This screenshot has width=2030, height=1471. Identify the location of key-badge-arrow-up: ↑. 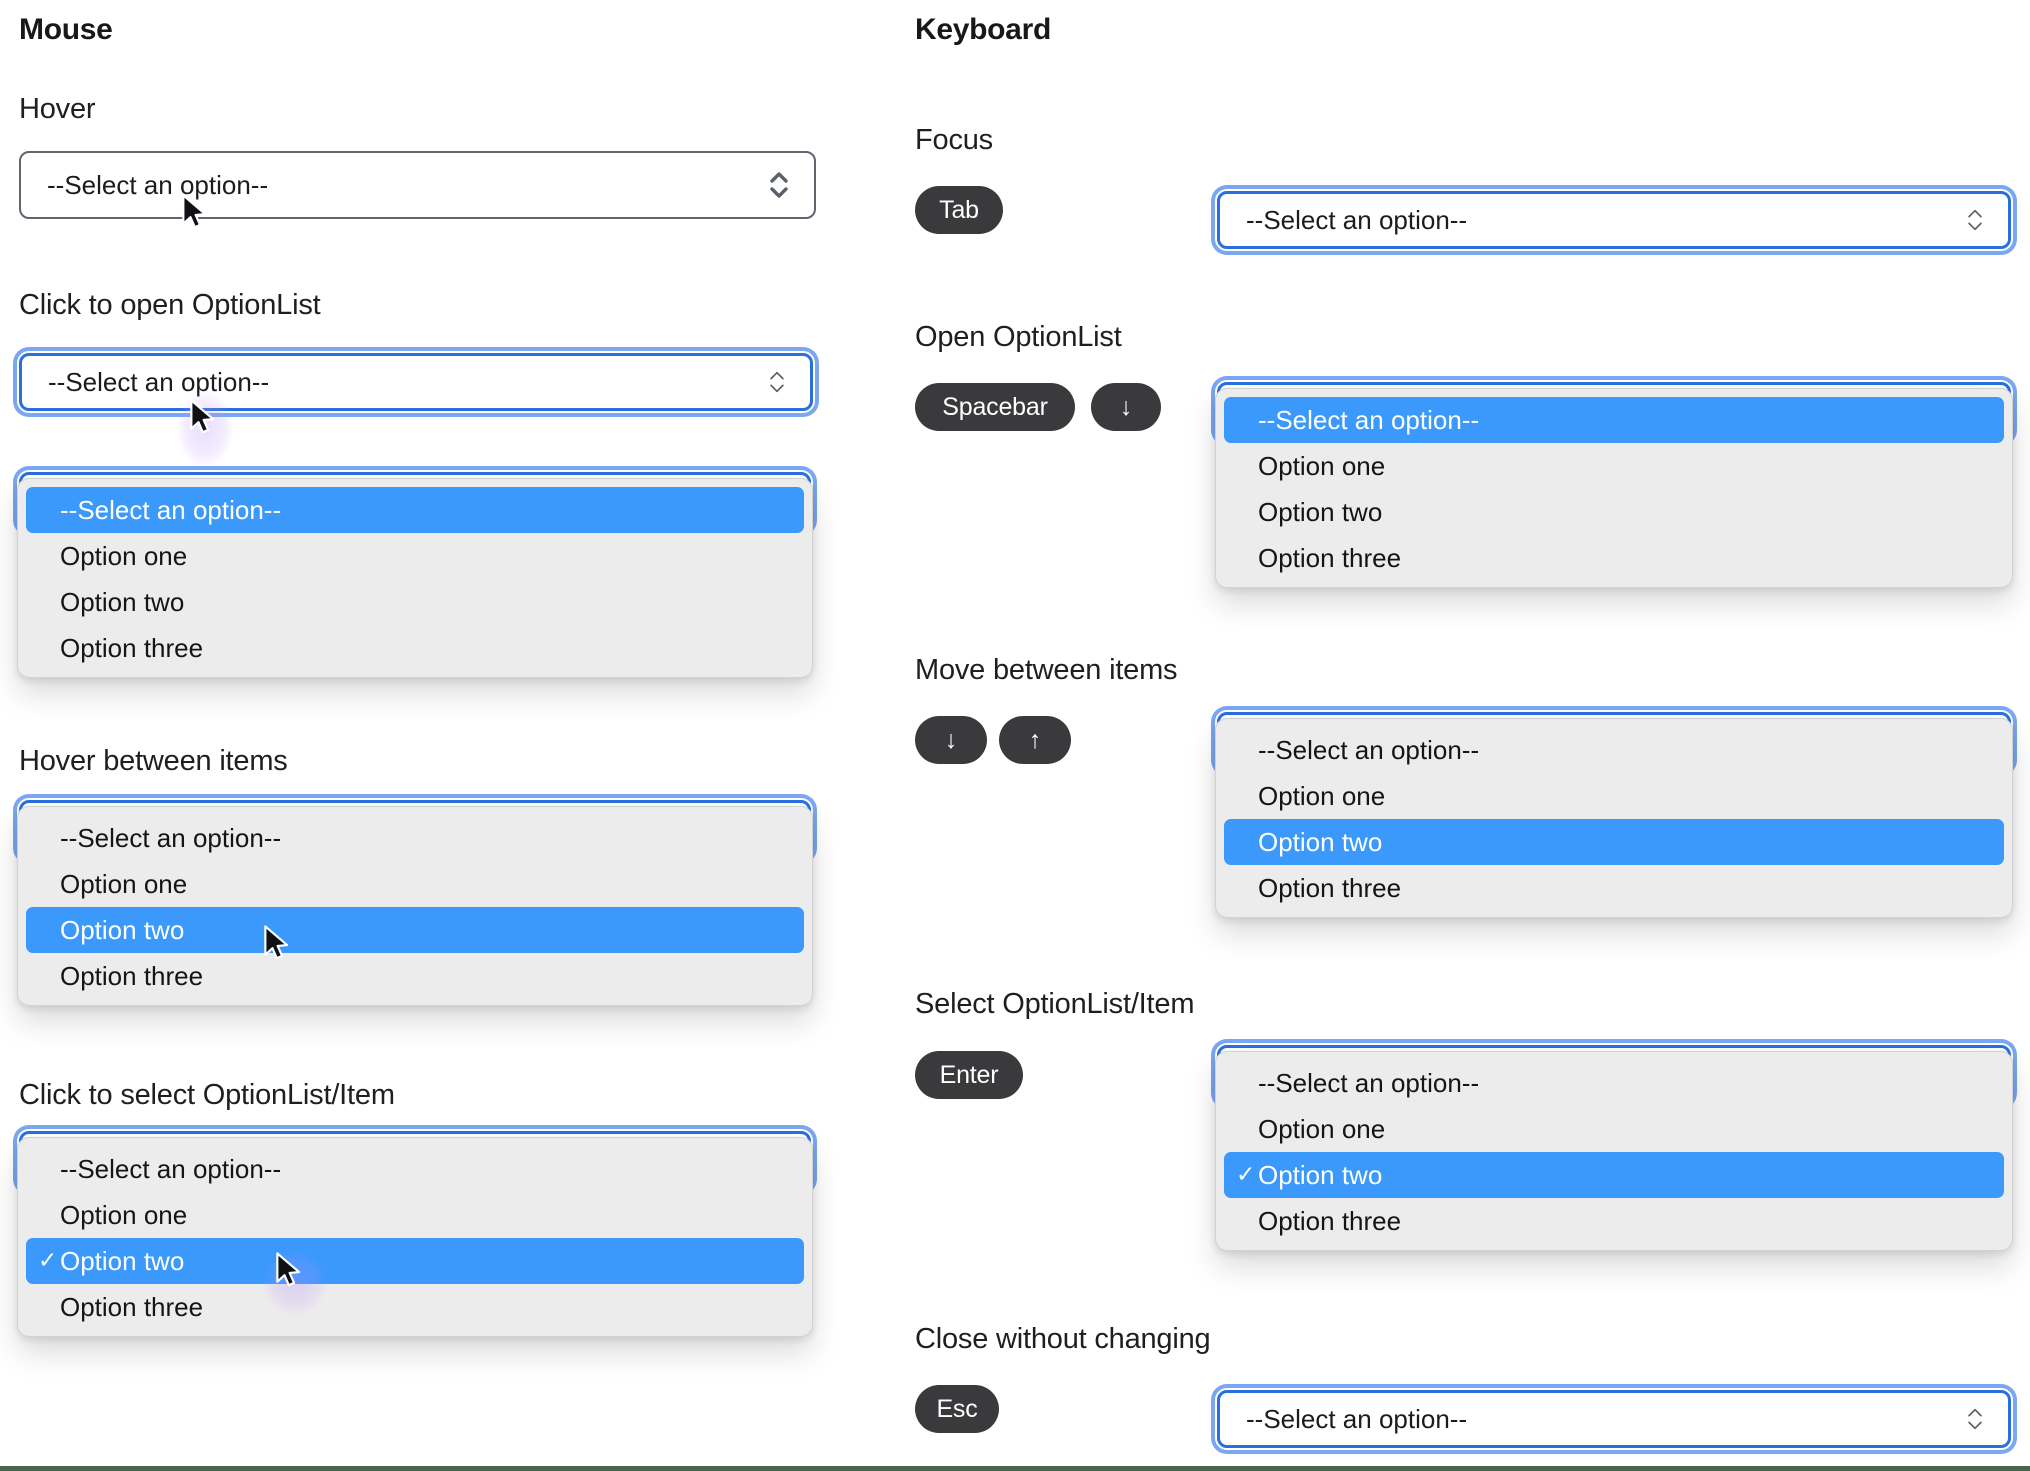
(1035, 740).